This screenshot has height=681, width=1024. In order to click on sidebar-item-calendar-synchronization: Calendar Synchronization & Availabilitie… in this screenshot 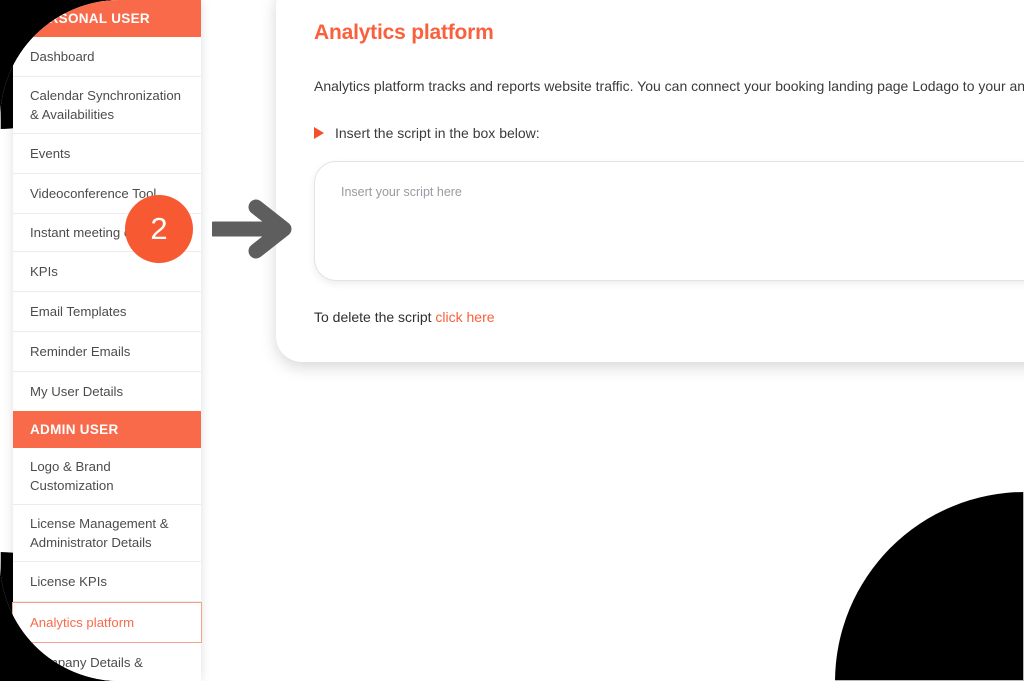, I will do `click(107, 105)`.